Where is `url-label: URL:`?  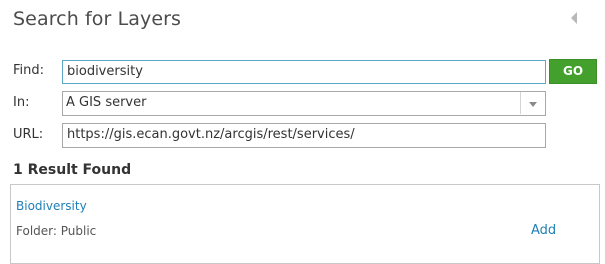 url-label: URL: is located at coordinates (28, 134).